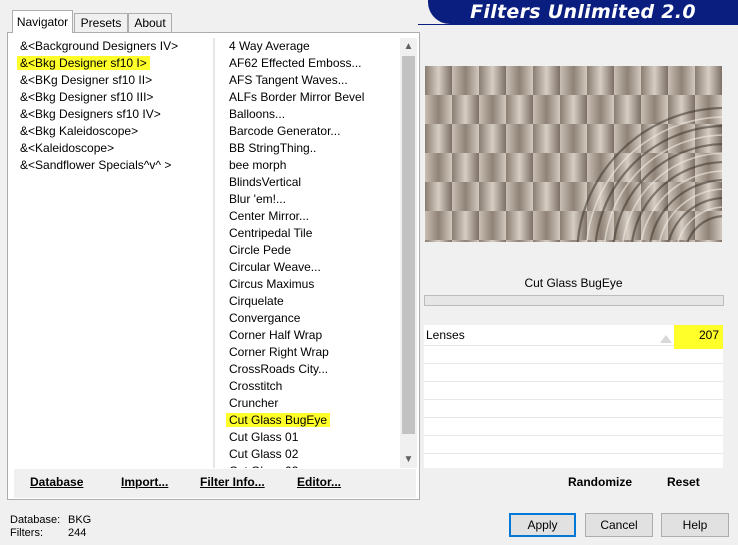 The height and width of the screenshot is (545, 738). What do you see at coordinates (79, 131) in the screenshot?
I see `category-item-label: &<Bkg Kaleidoscope>` at bounding box center [79, 131].